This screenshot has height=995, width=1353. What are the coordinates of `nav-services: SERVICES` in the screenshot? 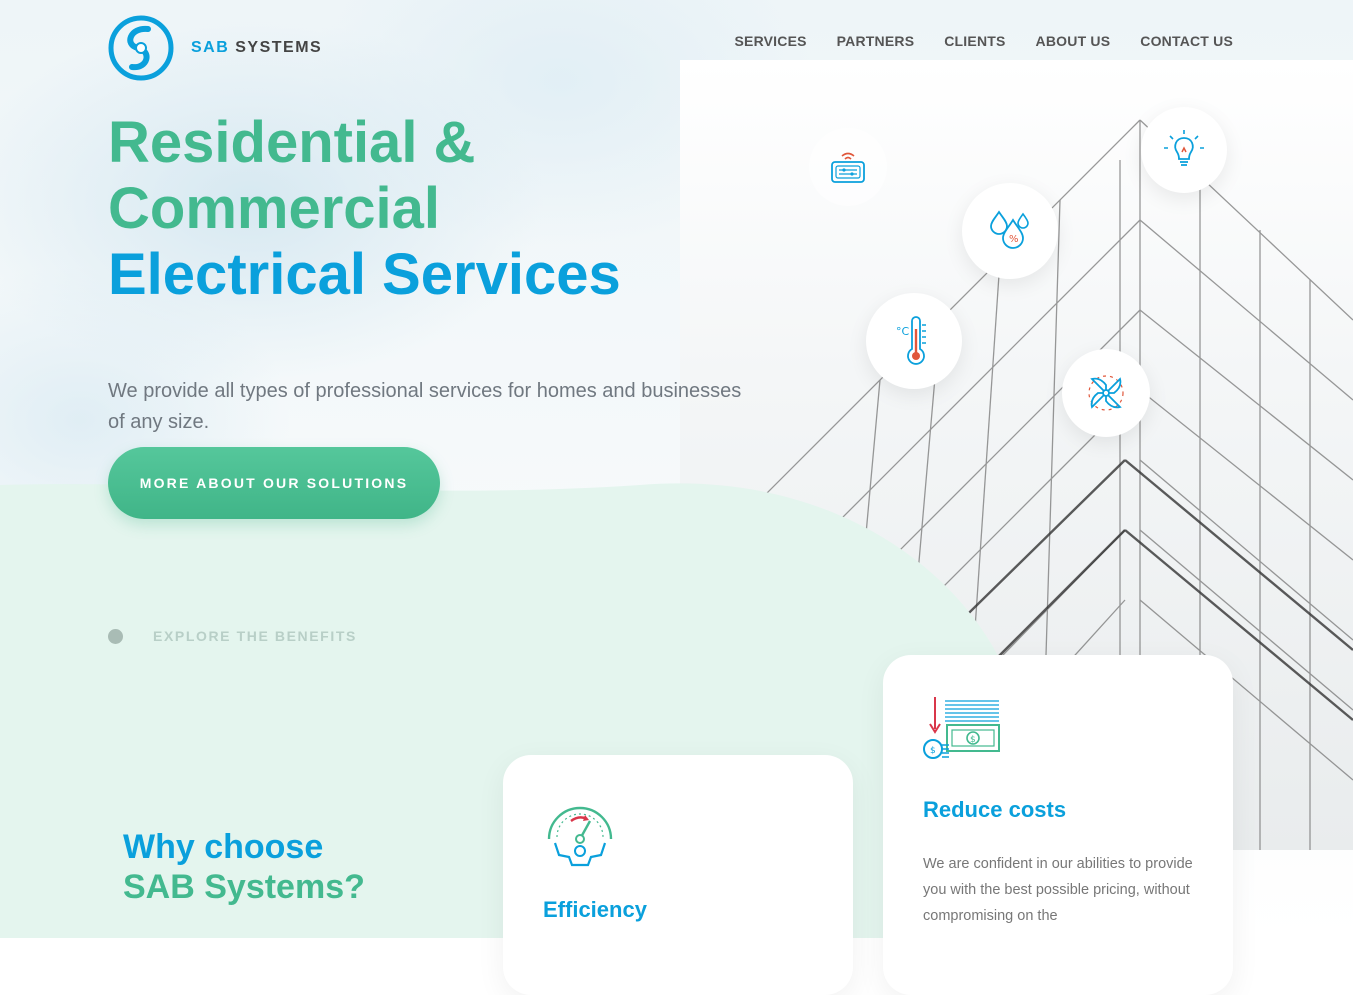 It's located at (771, 41).